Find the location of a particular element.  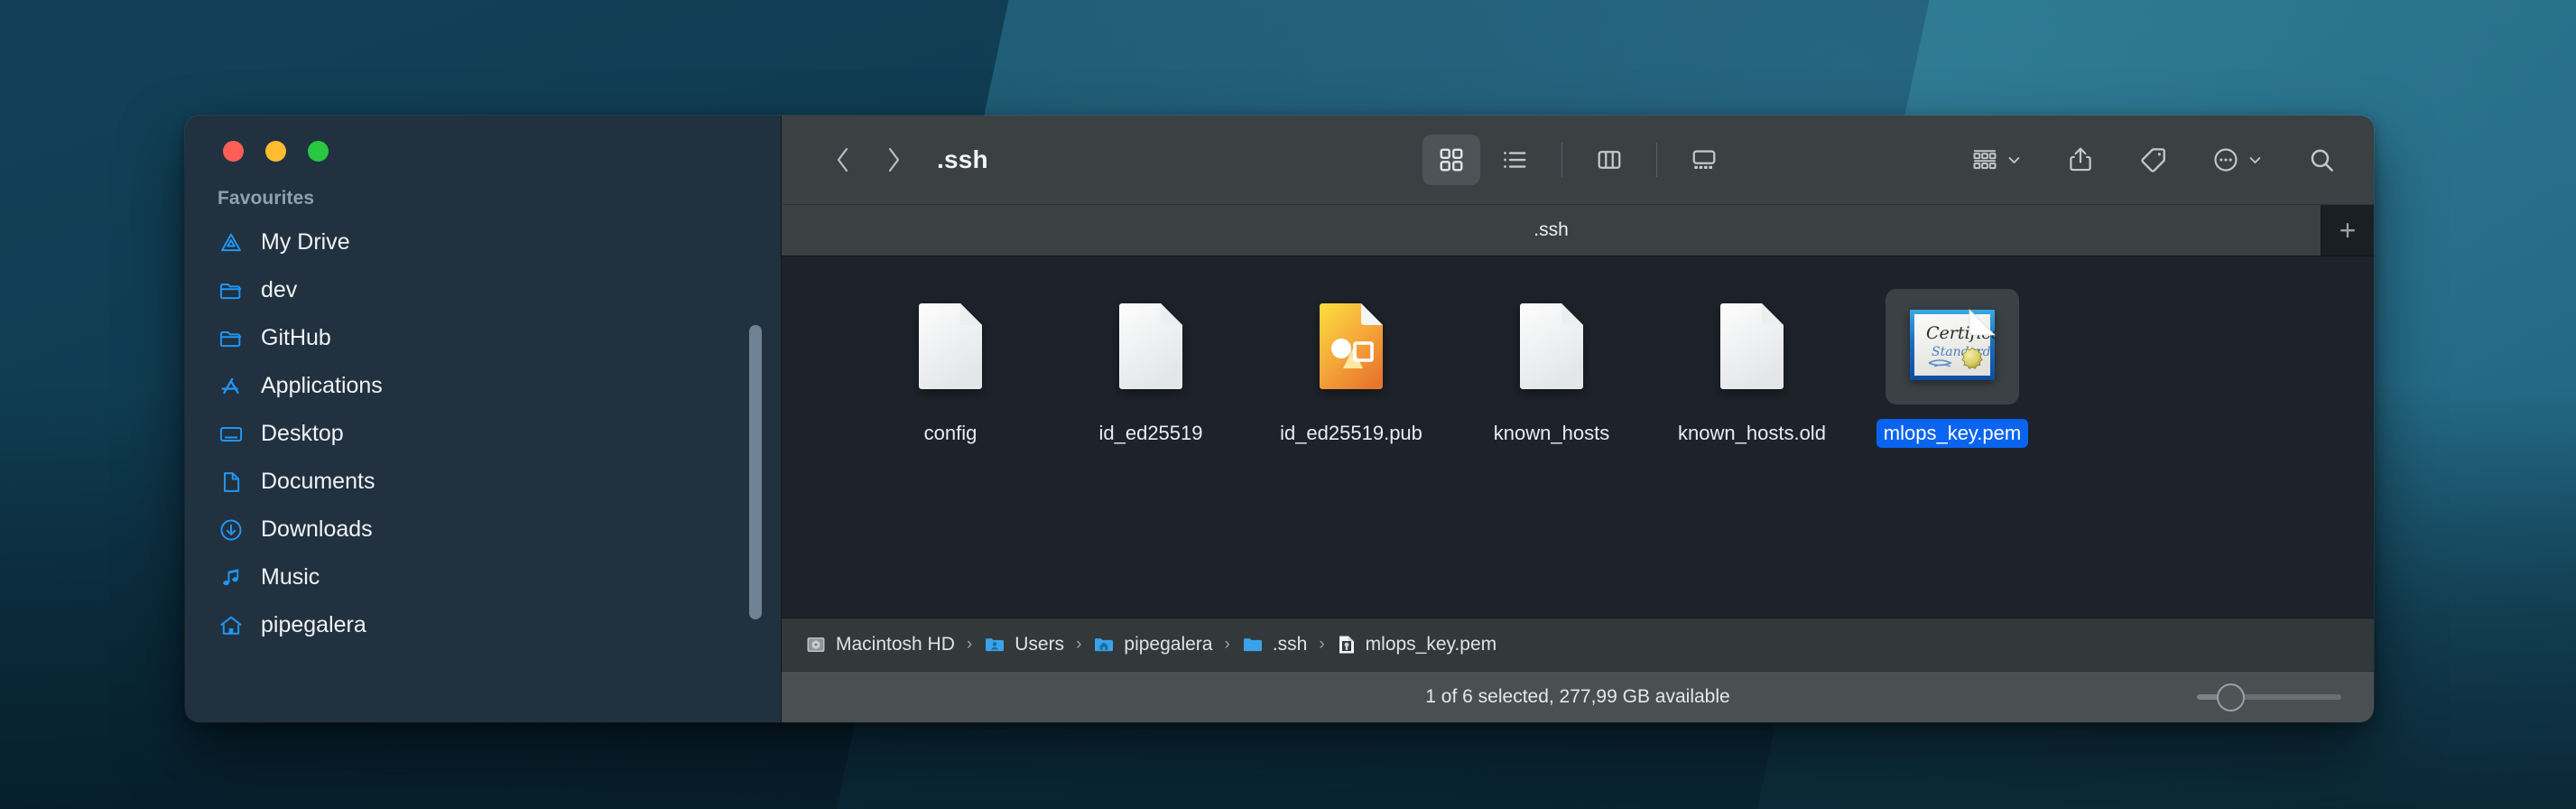

breadcrumb-label: Users is located at coordinates (1040, 644).